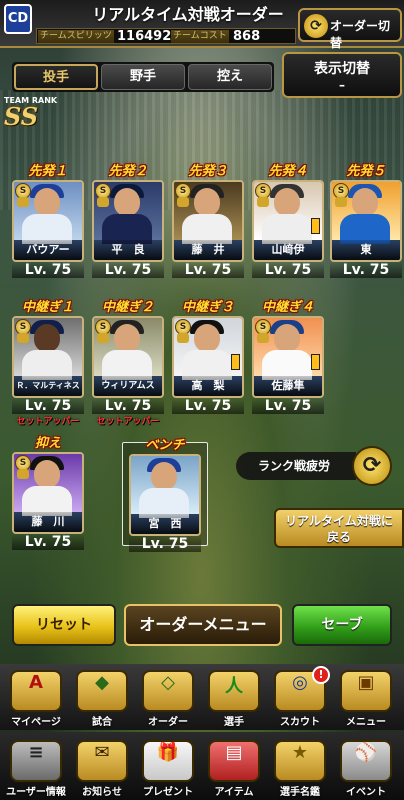 This screenshot has height=800, width=404. What do you see at coordinates (36, 691) in the screenshot?
I see `mypage-icon: A` at bounding box center [36, 691].